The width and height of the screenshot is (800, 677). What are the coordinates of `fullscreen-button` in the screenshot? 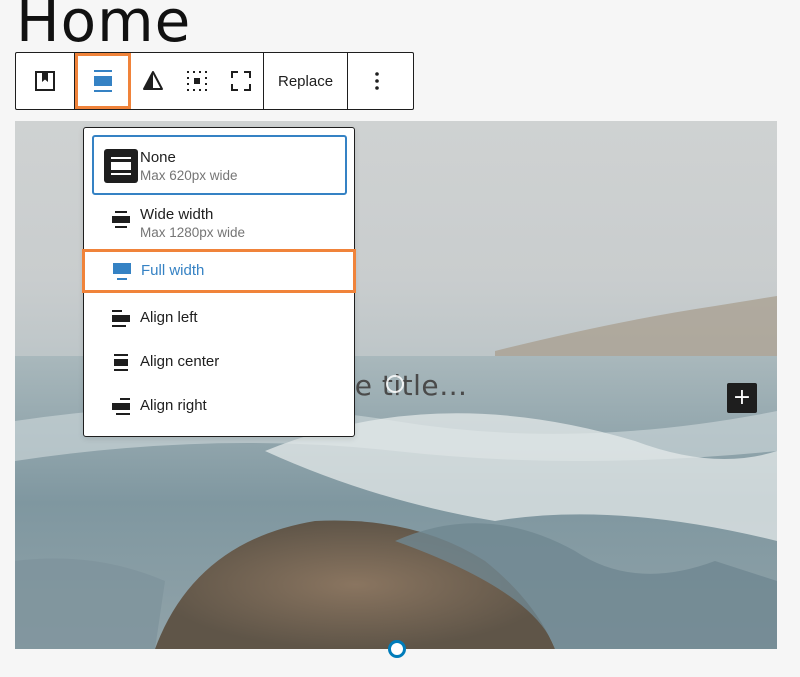 It's located at (241, 81).